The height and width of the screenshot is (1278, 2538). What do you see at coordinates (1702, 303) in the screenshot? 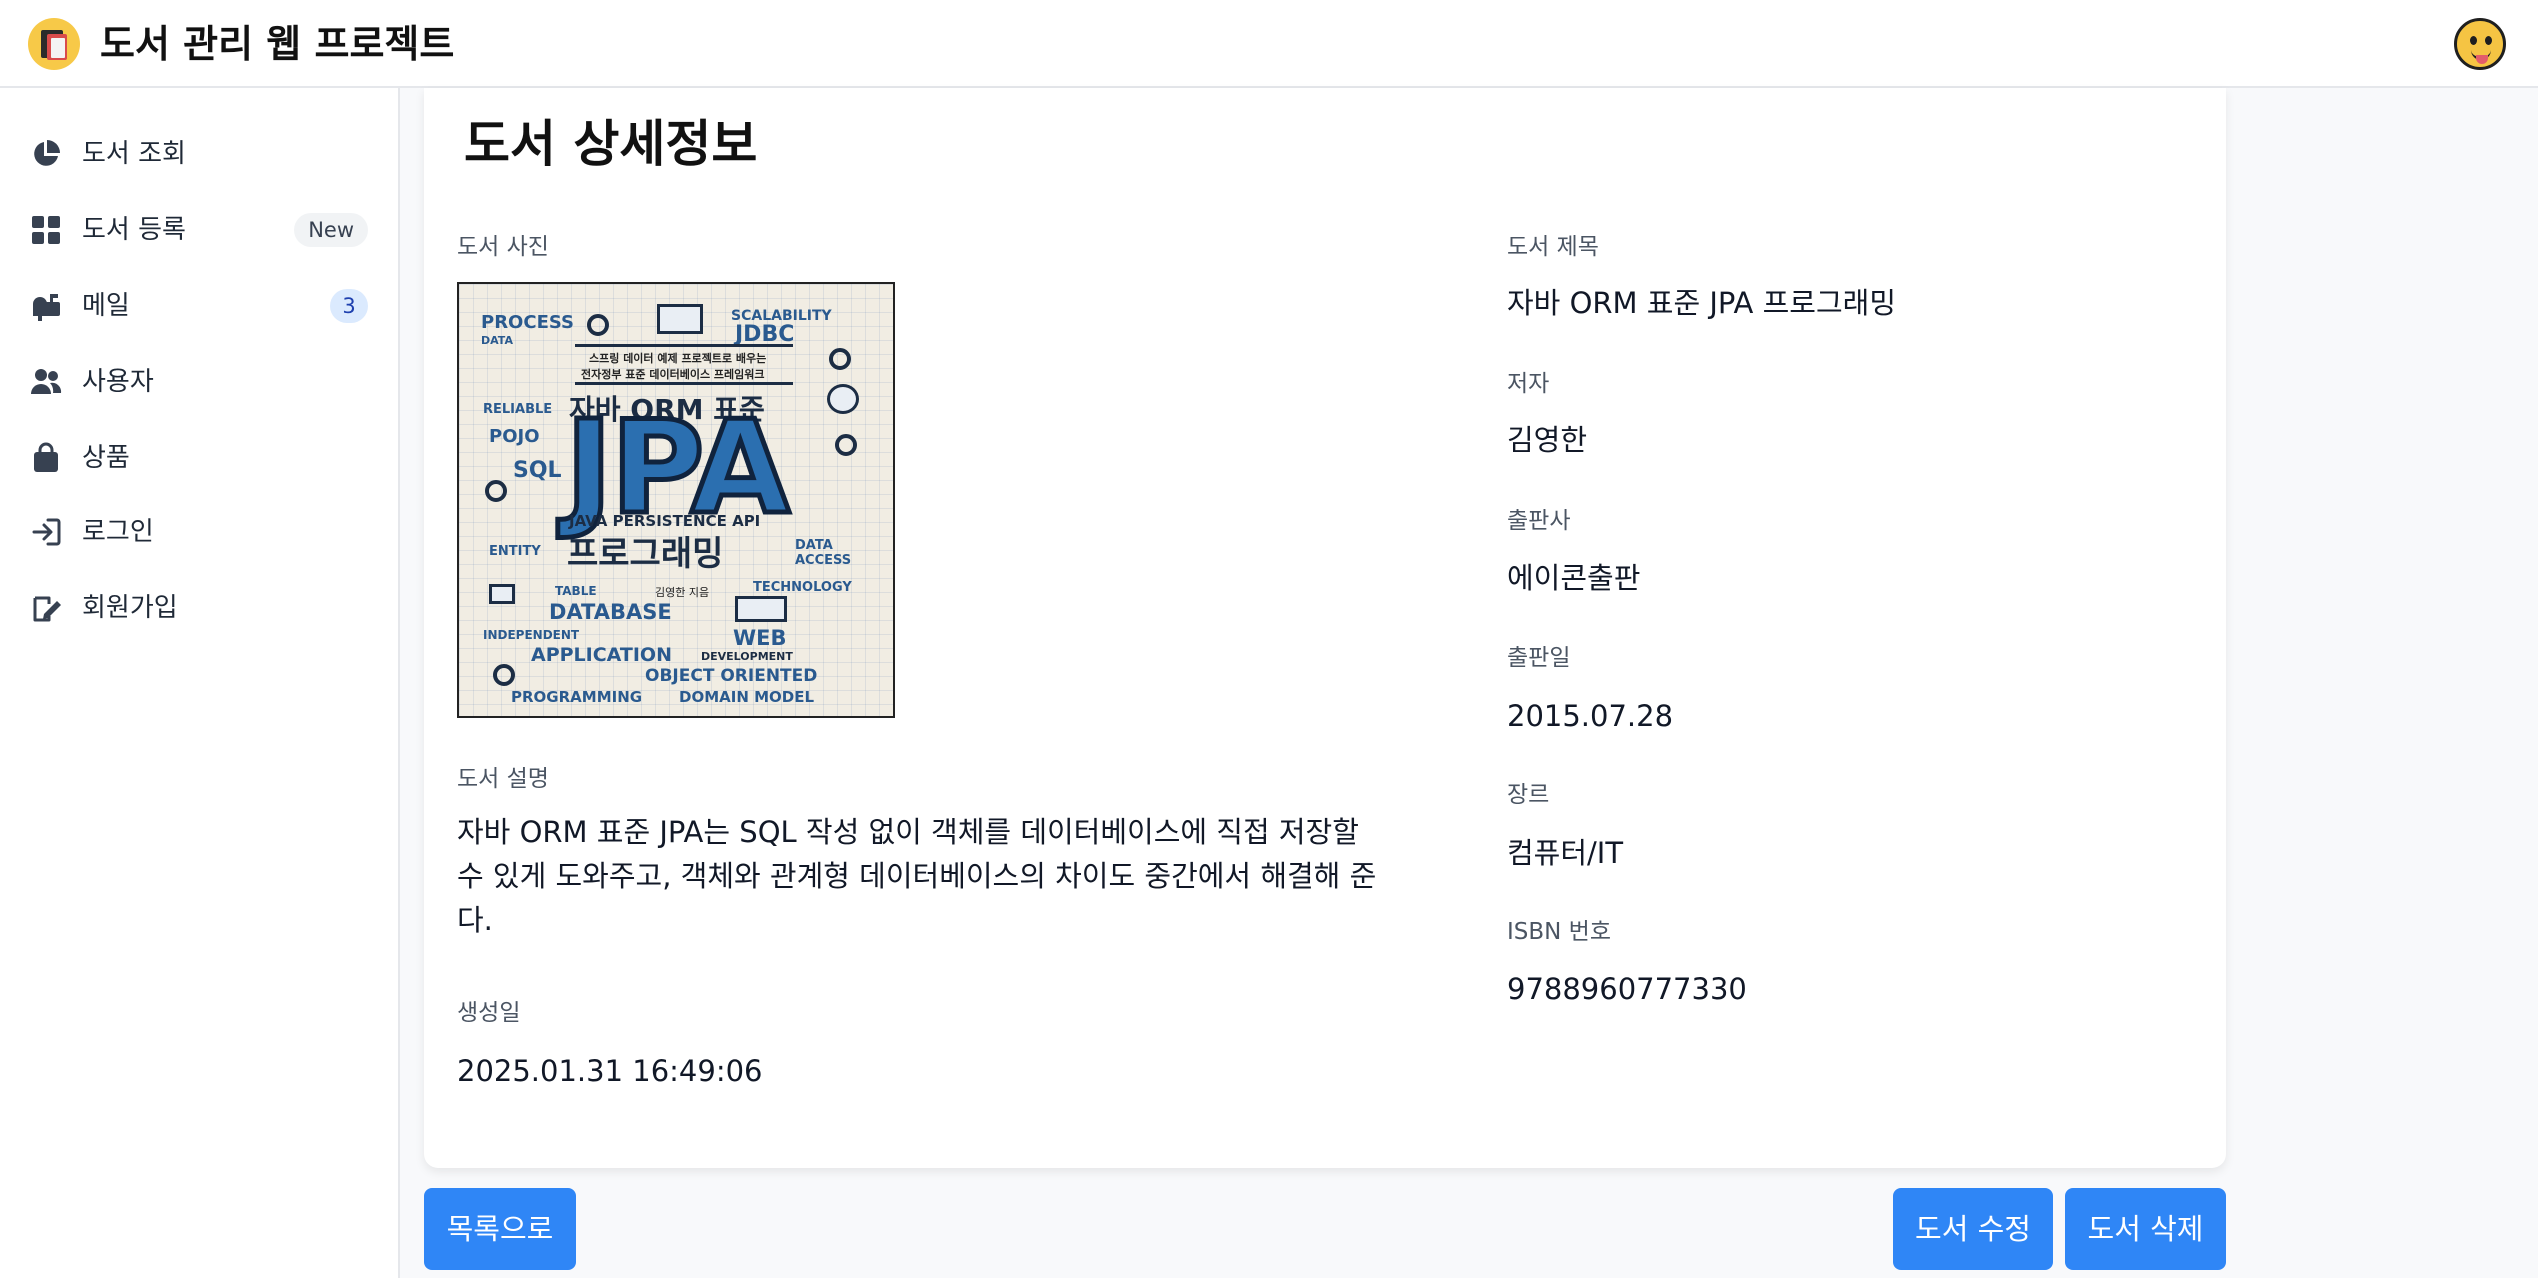
I see `title-value: 자바 ORM 표준 JPA 프로그래밍` at bounding box center [1702, 303].